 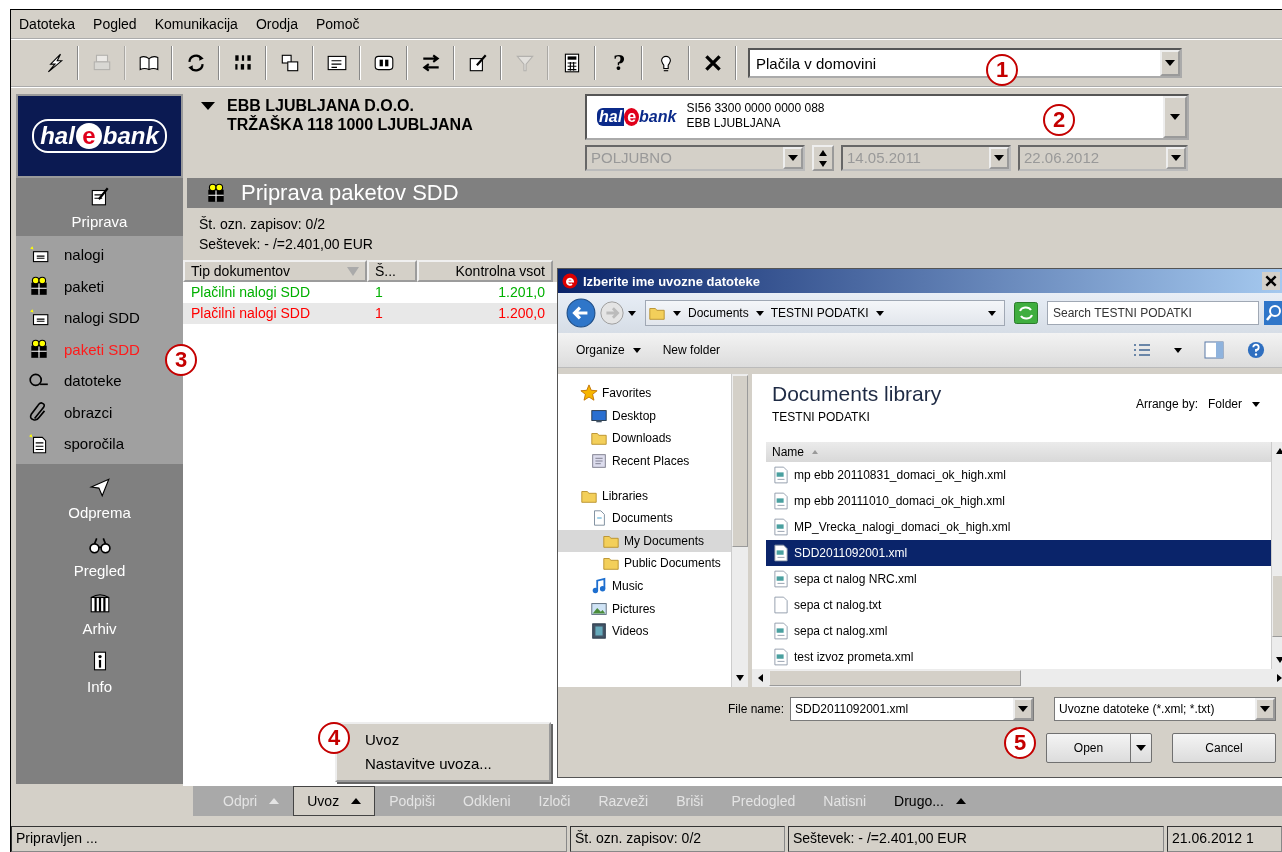 I want to click on menu-item: Uvoz, so click(x=453, y=740).